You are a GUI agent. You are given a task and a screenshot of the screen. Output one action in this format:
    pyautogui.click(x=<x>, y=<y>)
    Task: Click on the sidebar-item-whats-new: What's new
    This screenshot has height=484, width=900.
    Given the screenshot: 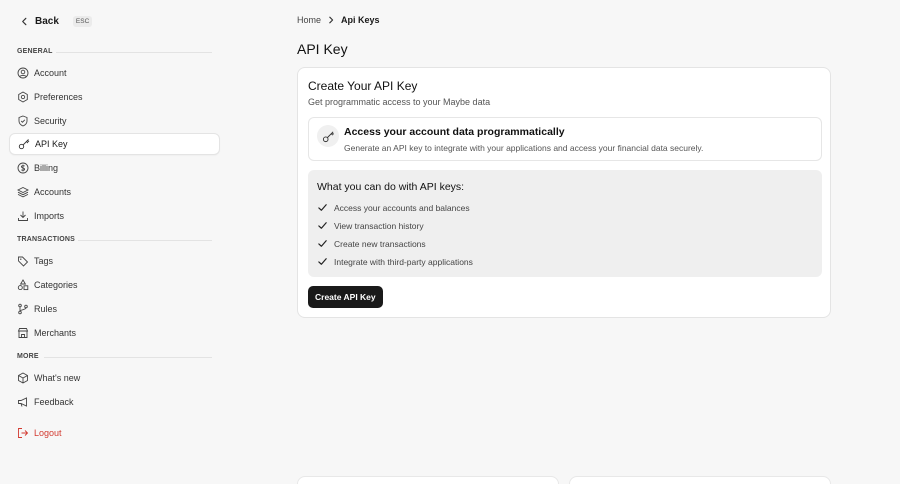 What is the action you would take?
    pyautogui.click(x=114, y=378)
    